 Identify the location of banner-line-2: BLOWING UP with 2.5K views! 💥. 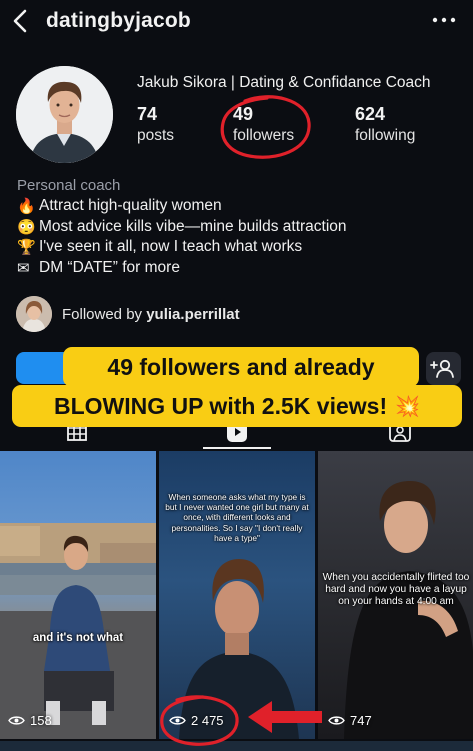
(237, 406).